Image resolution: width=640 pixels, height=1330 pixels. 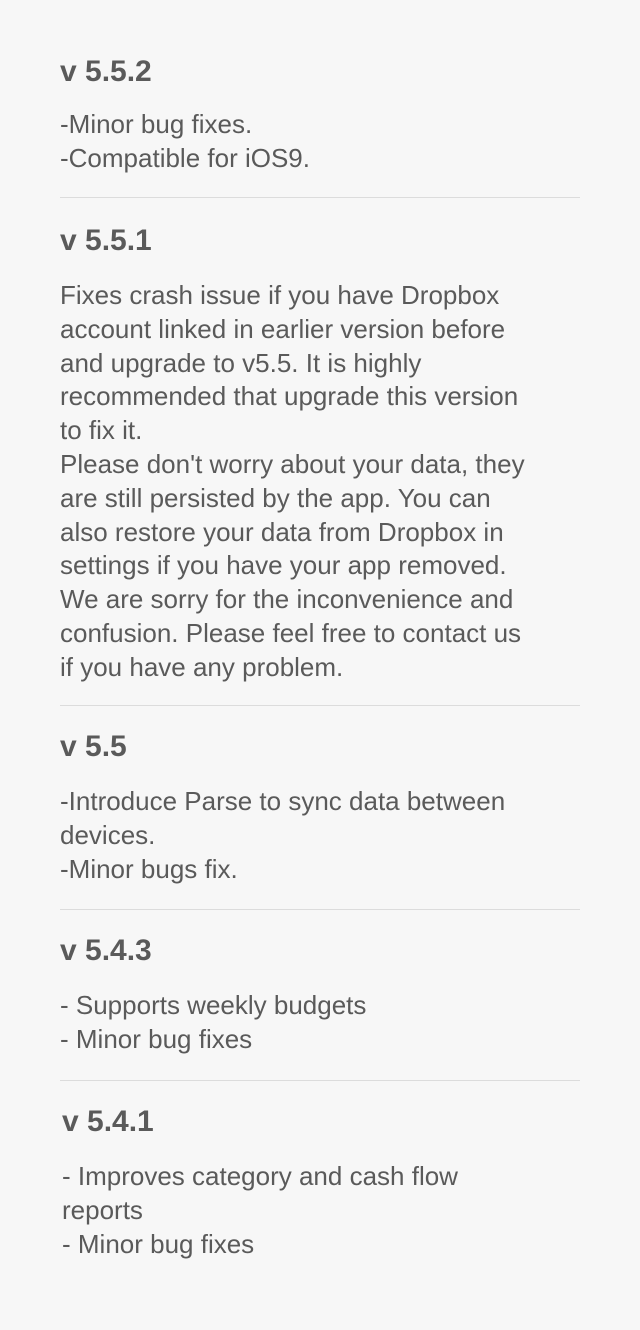 What do you see at coordinates (106, 240) in the screenshot?
I see `release-version: v 5.5.1` at bounding box center [106, 240].